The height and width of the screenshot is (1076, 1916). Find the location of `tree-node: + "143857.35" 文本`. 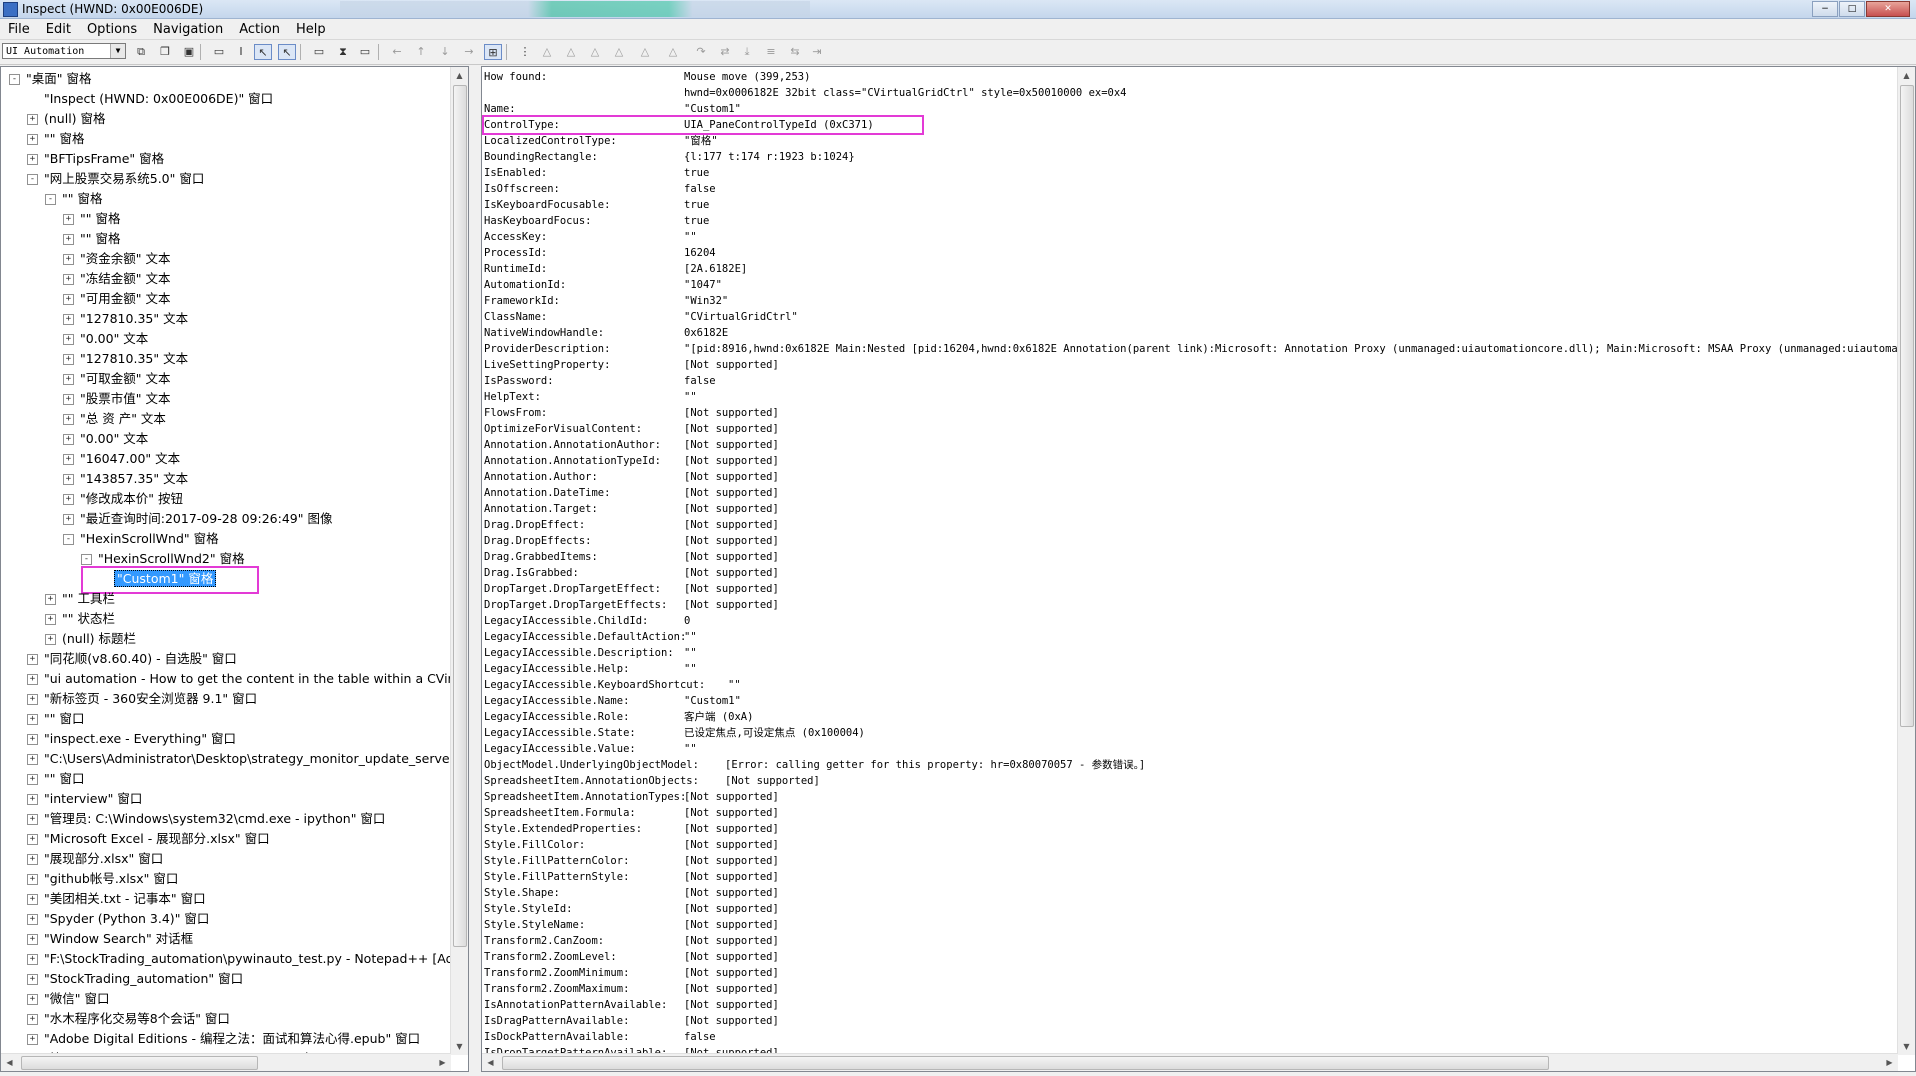

tree-node: + "143857.35" 文本 is located at coordinates (126, 479).